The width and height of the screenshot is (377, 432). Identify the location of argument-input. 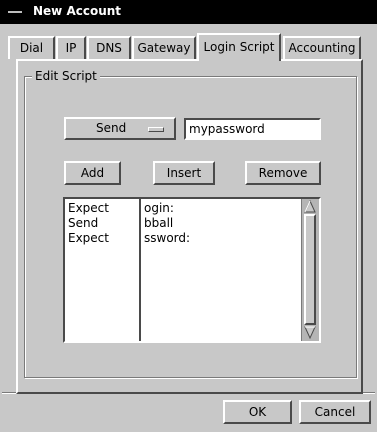
(252, 129).